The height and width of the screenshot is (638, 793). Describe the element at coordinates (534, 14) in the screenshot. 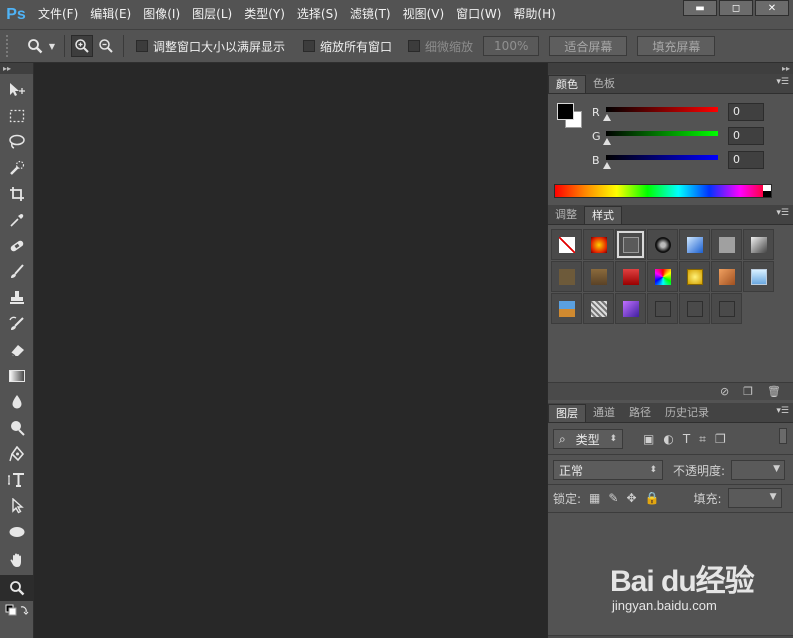

I see `menu-help: 帮助(H)` at that location.